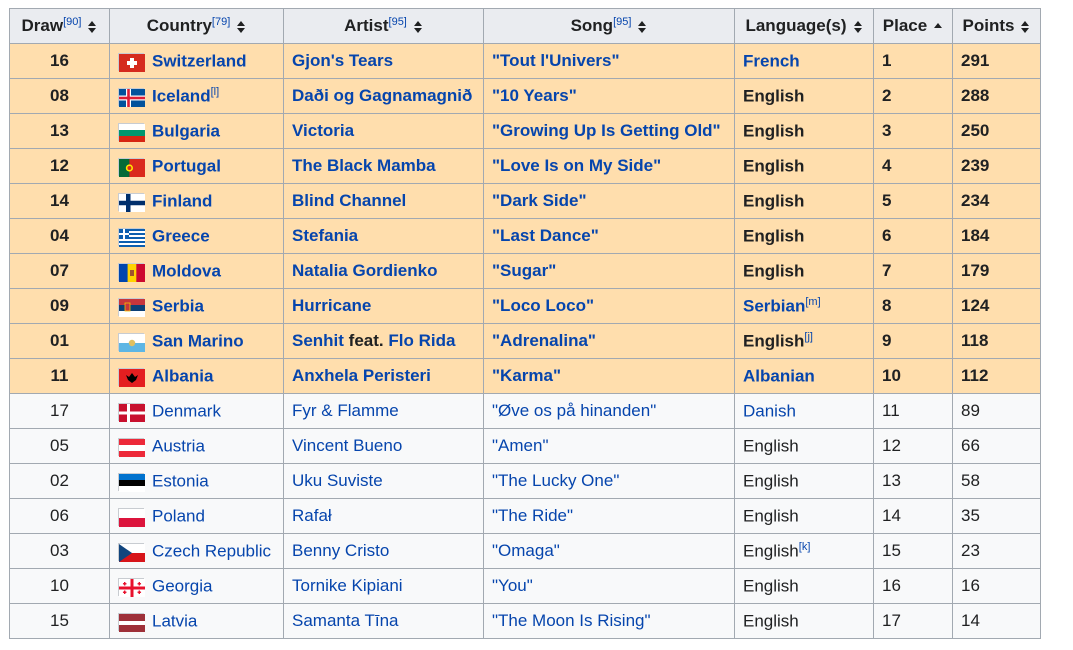 This screenshot has height=650, width=1073. What do you see at coordinates (534, 95) in the screenshot?
I see `song-link: "10 Years"` at bounding box center [534, 95].